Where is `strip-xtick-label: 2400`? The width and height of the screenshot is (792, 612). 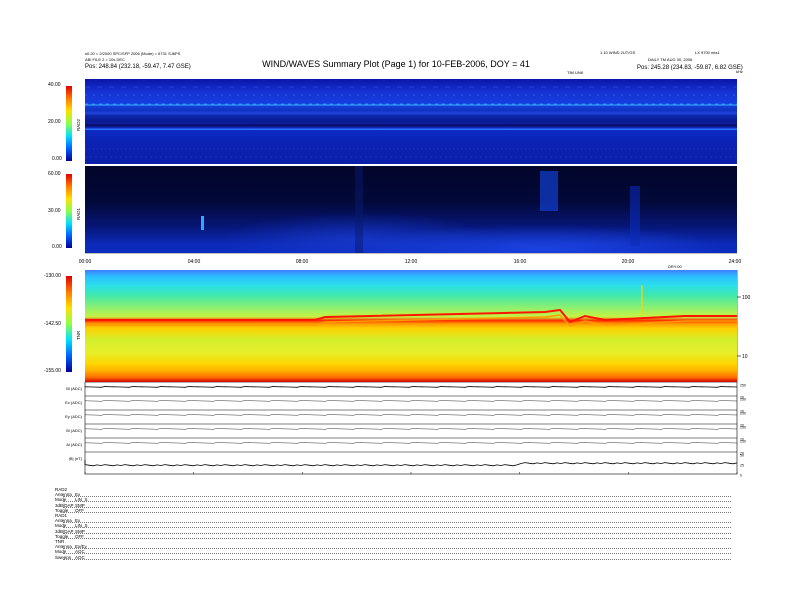 strip-xtick-label: 2400 is located at coordinates (738, 477).